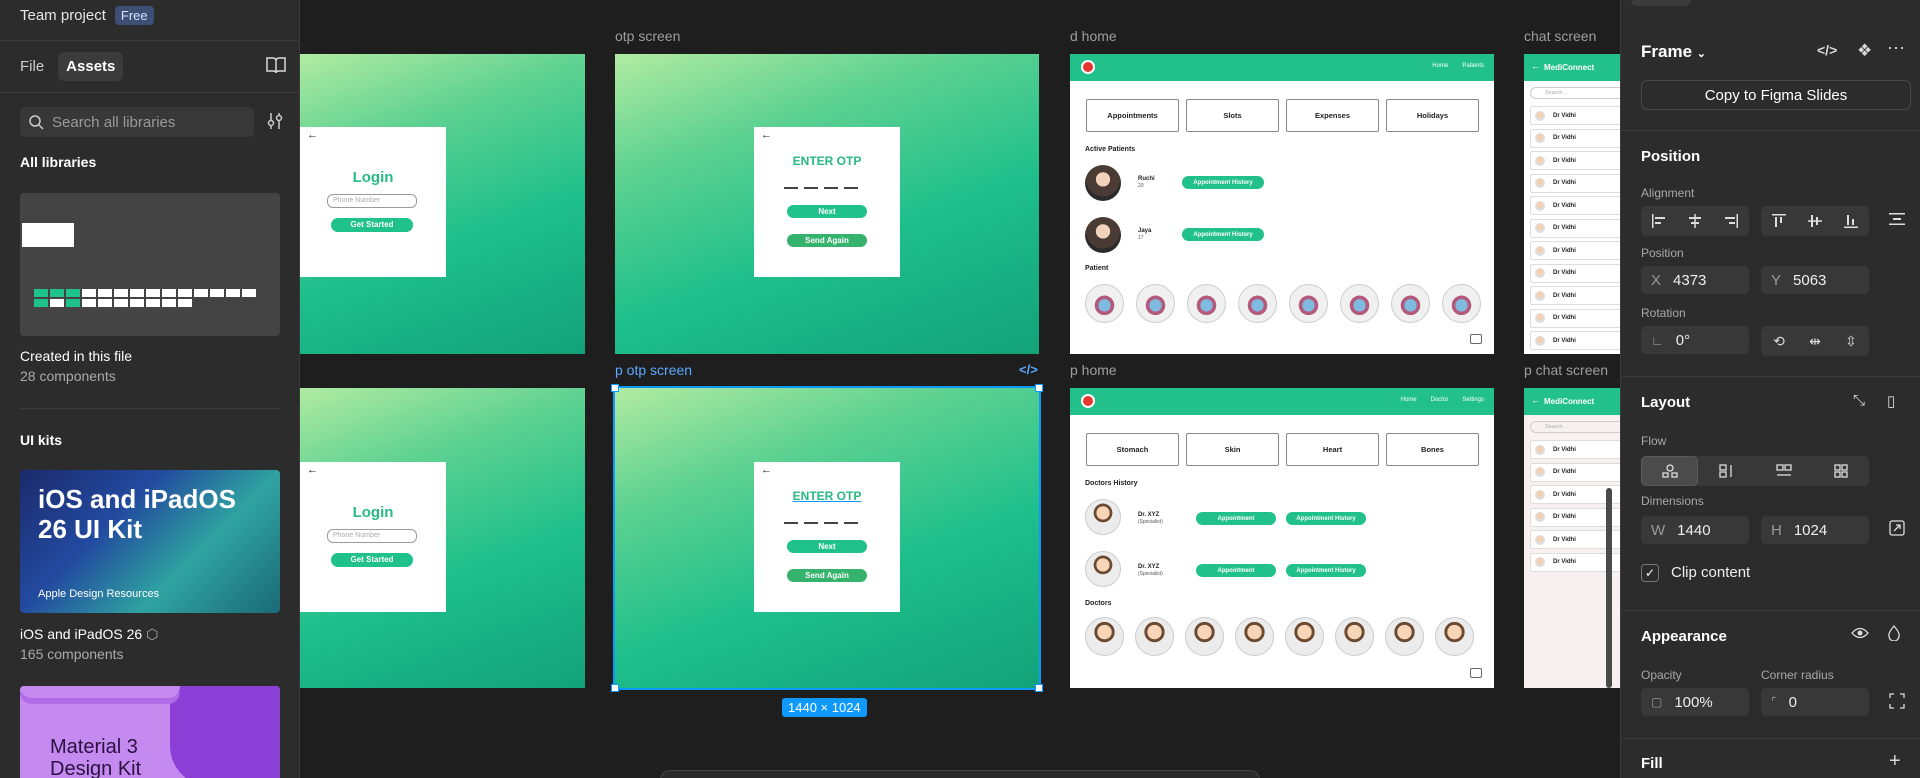 This screenshot has height=778, width=1920. Describe the element at coordinates (147, 122) in the screenshot. I see `search-input` at that location.